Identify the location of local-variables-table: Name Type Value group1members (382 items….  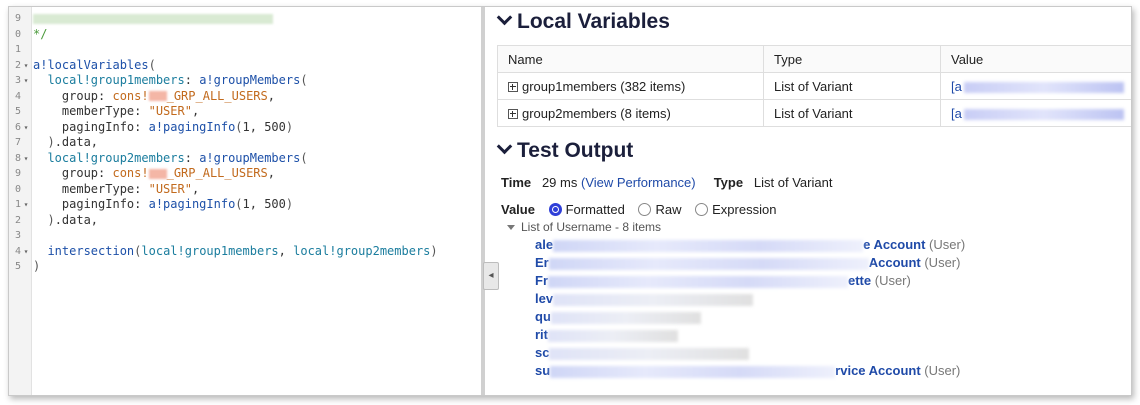
(814, 86).